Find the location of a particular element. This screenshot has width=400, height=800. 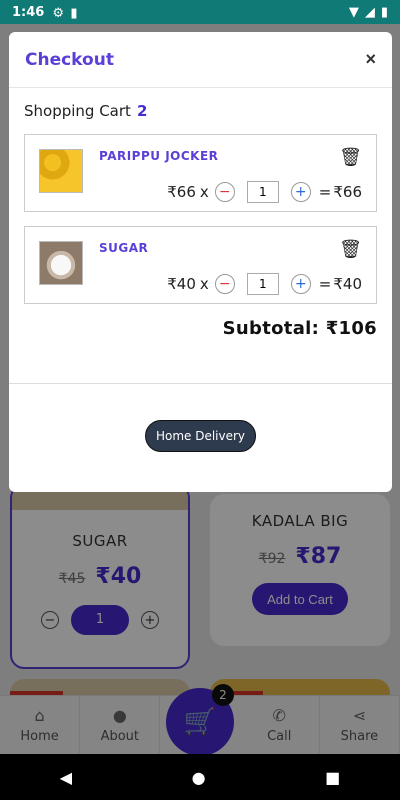

recents-icon: ■ is located at coordinates (332, 777).